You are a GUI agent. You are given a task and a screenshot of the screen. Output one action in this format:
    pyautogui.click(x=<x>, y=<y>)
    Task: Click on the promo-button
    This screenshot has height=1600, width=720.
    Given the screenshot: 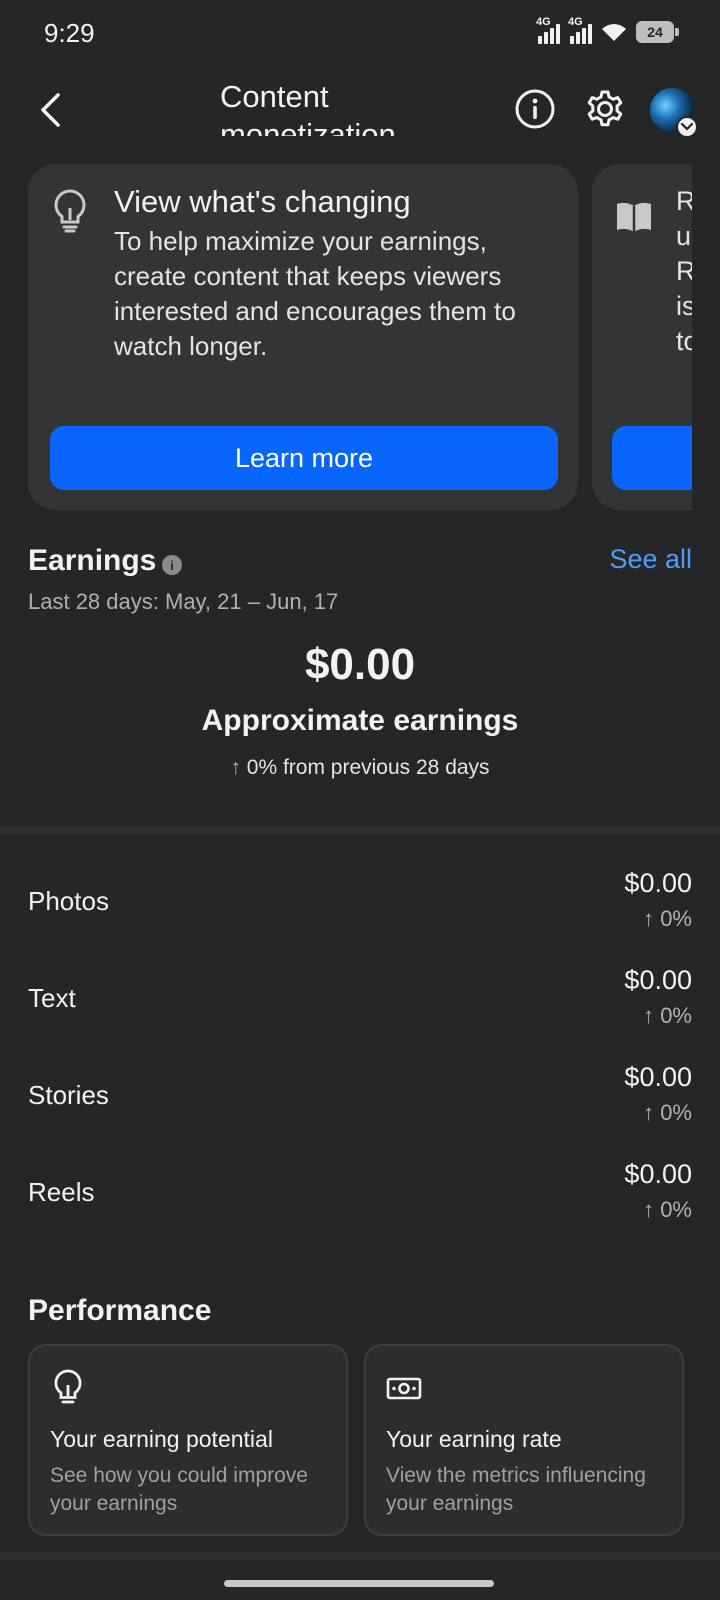 What is the action you would take?
    pyautogui.click(x=652, y=458)
    